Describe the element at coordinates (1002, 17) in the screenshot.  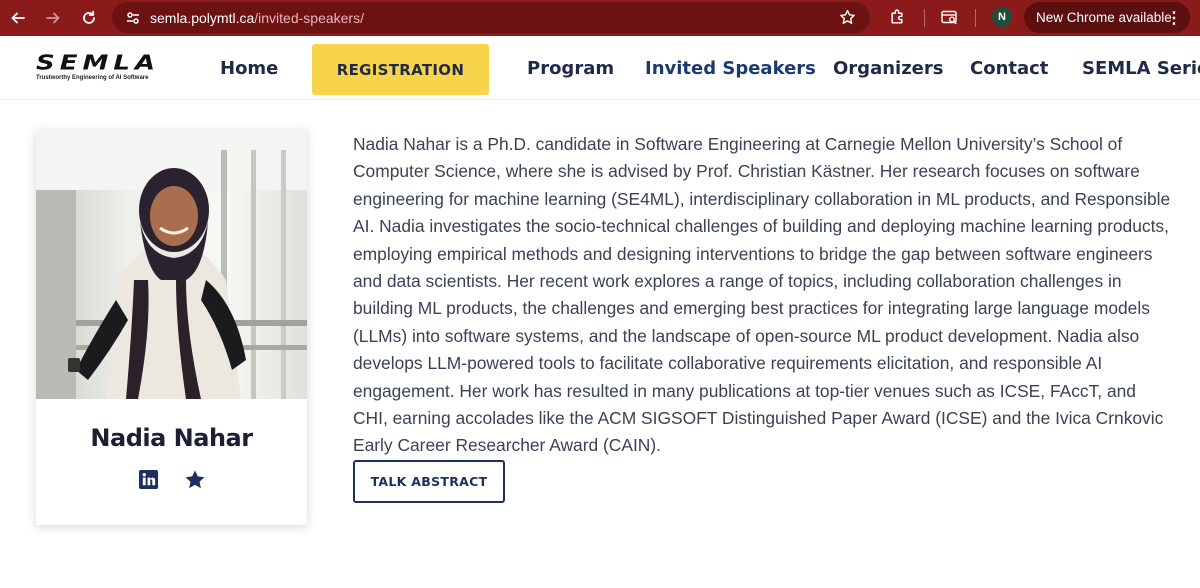
I see `profile-avatar: N` at that location.